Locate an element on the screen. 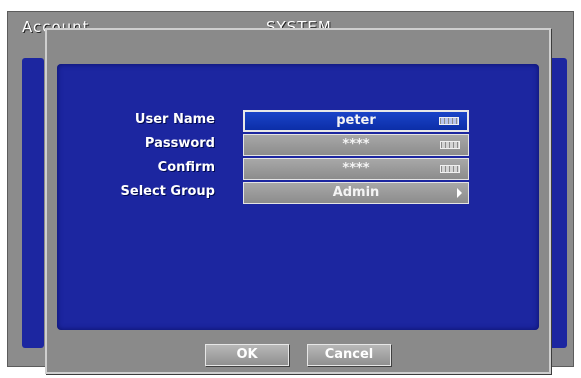 The height and width of the screenshot is (378, 581). select-group-row: Select Group Admin is located at coordinates (298, 193).